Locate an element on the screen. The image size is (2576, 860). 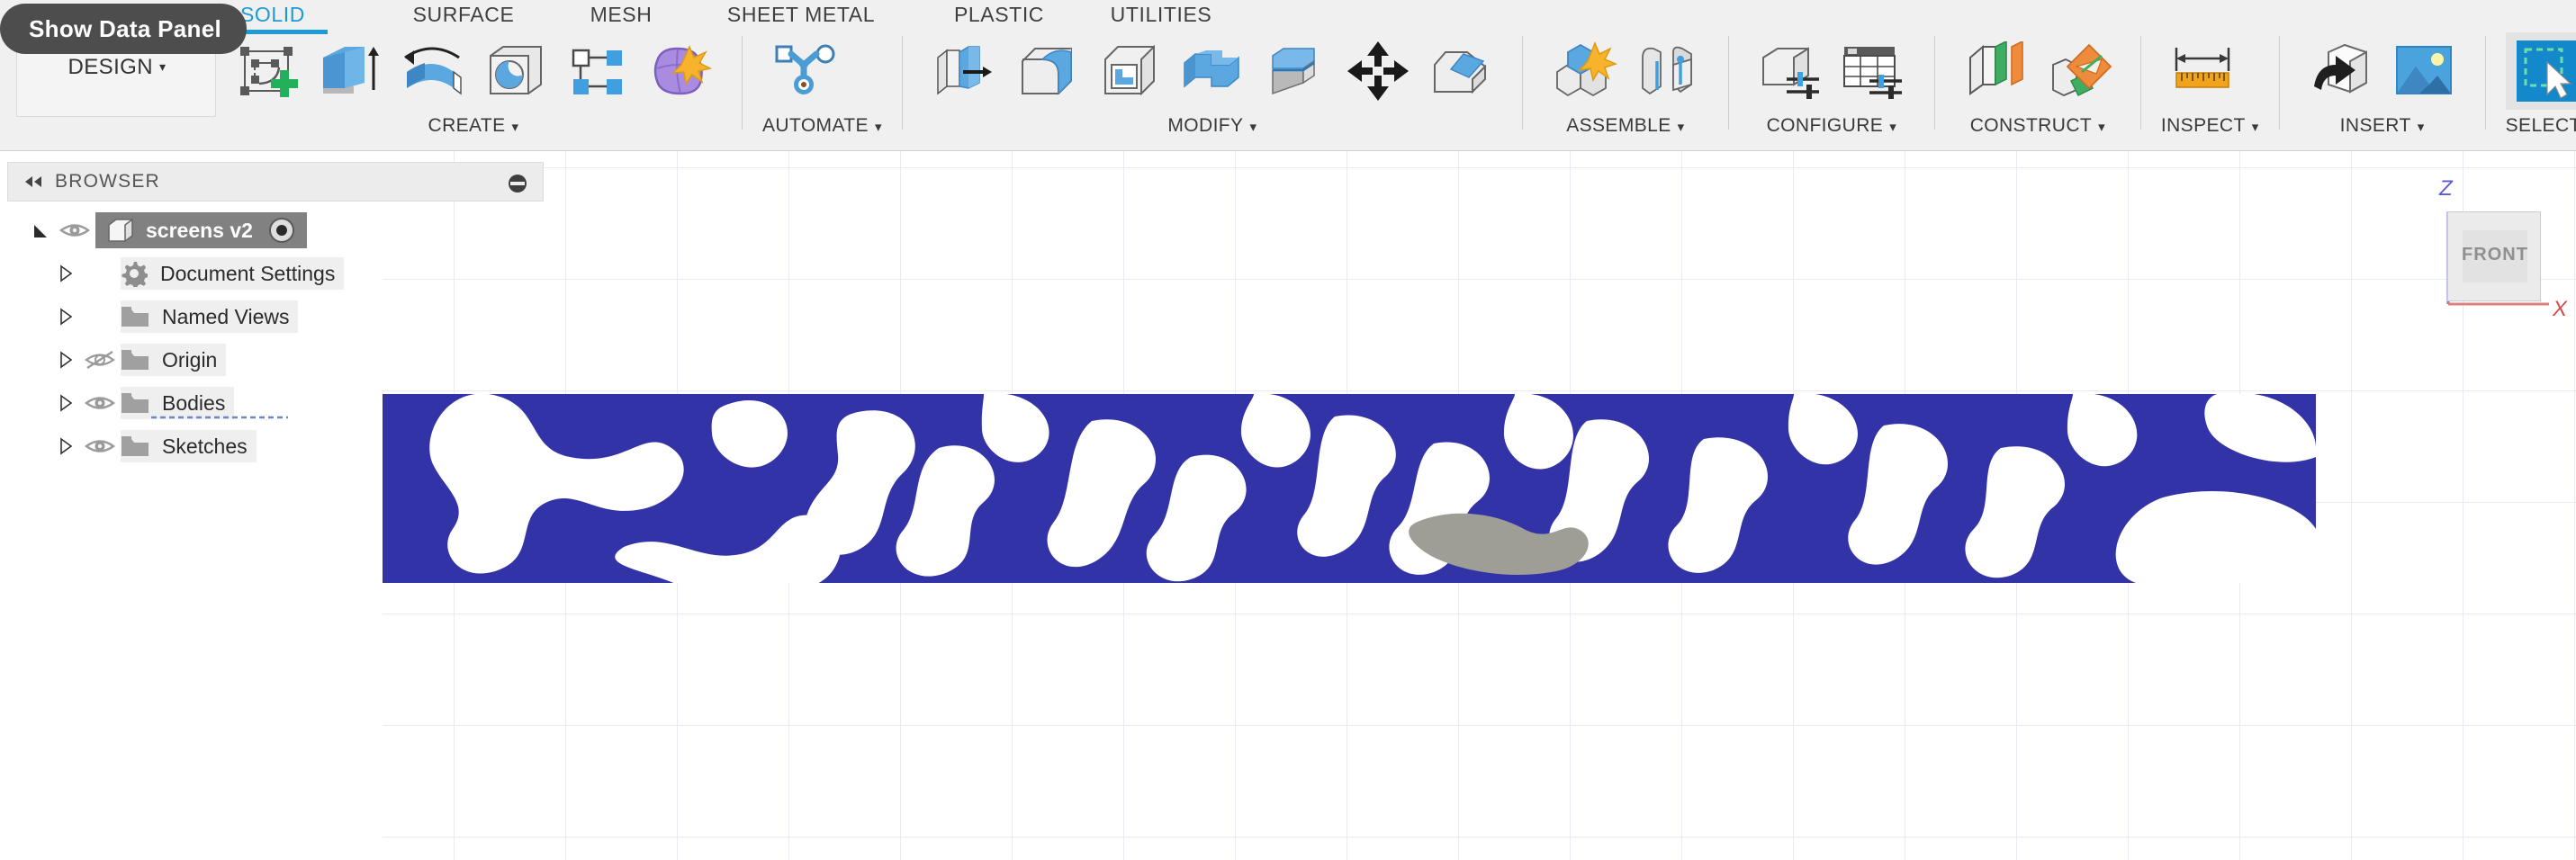
combine-button is located at coordinates (1212, 71).